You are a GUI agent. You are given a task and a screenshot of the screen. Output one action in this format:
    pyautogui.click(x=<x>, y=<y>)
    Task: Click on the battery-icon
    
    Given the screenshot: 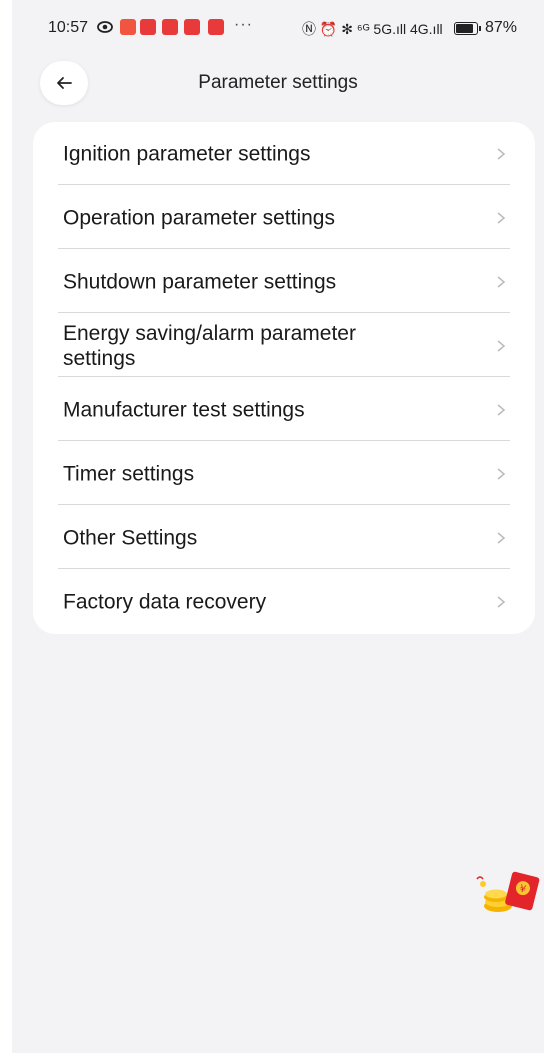 What is the action you would take?
    pyautogui.click(x=466, y=28)
    